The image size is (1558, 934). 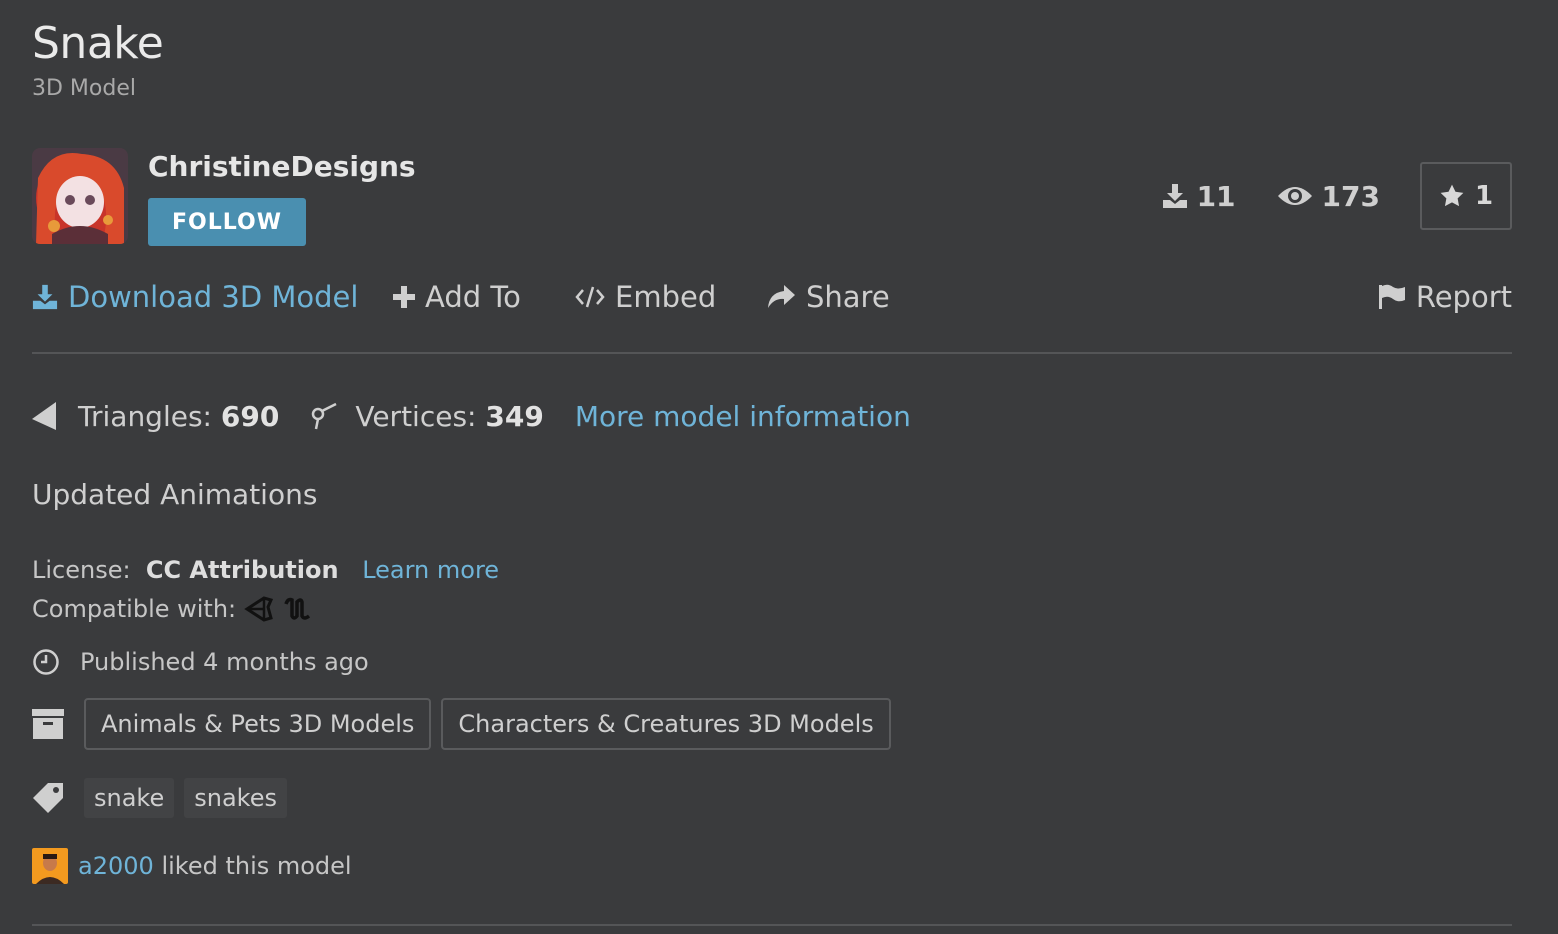 What do you see at coordinates (1350, 196) in the screenshot?
I see `view-count-value: 173` at bounding box center [1350, 196].